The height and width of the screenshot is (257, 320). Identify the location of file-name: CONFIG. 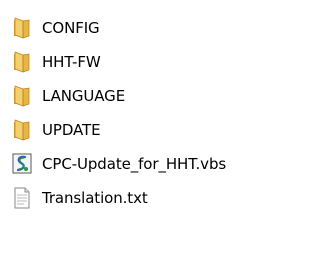
(71, 28).